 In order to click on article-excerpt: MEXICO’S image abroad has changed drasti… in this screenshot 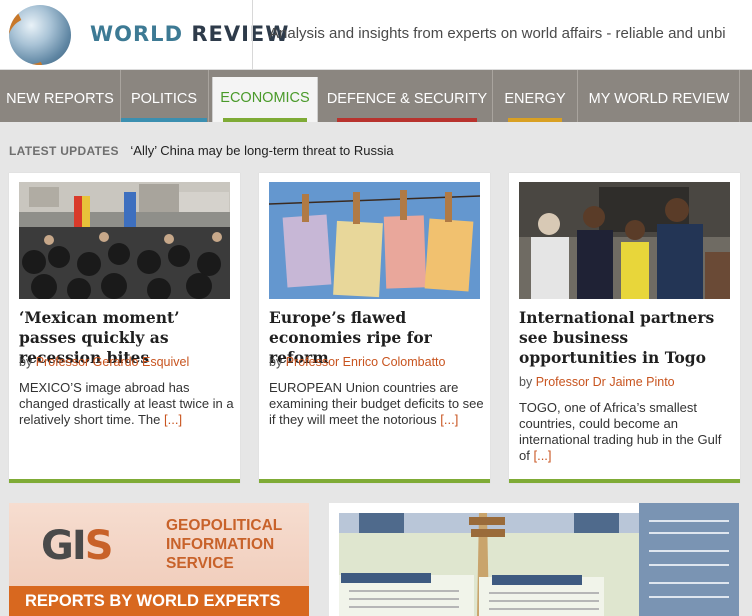, I will do `click(126, 404)`.